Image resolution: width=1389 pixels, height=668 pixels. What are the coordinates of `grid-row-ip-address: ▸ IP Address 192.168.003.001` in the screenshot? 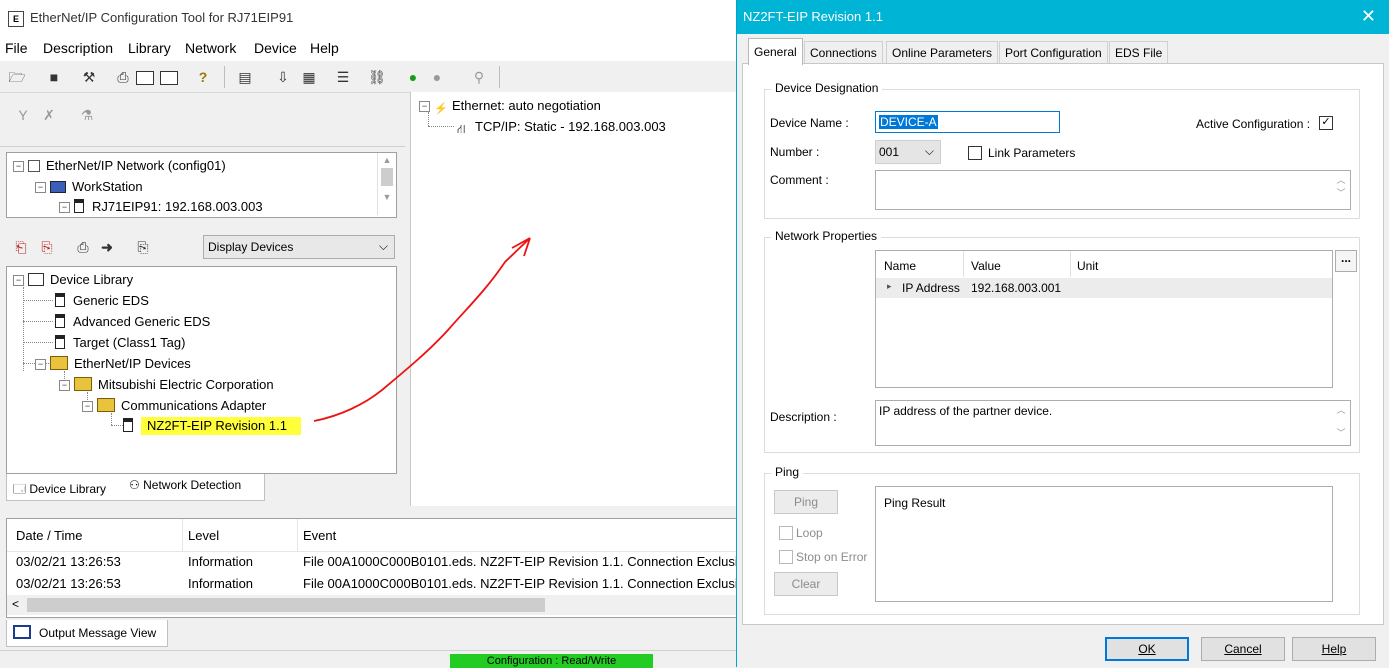 It's located at (1104, 288).